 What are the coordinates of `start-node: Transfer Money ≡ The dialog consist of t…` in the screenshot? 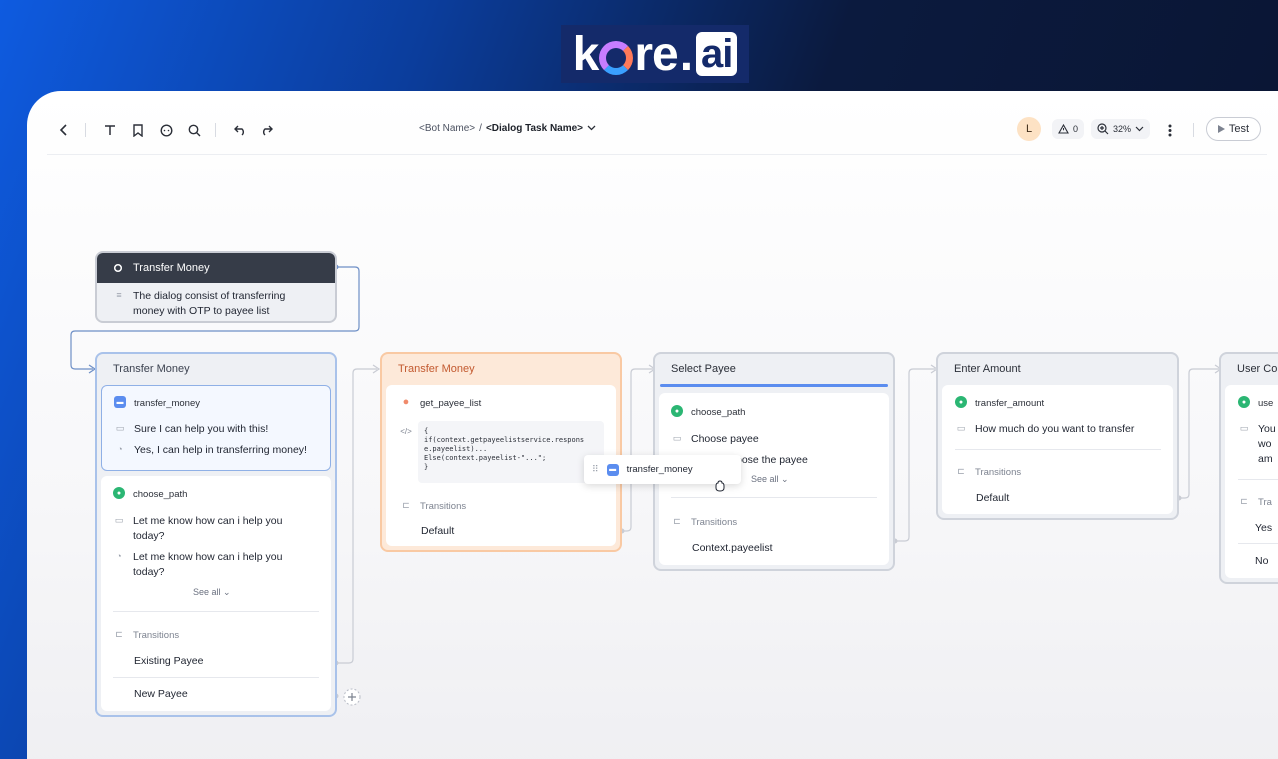 It's located at (216, 287).